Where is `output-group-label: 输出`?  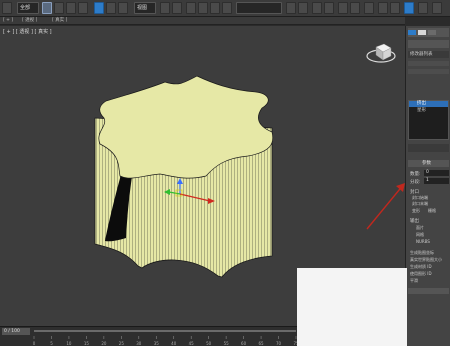 output-group-label: 输出 is located at coordinates (414, 221).